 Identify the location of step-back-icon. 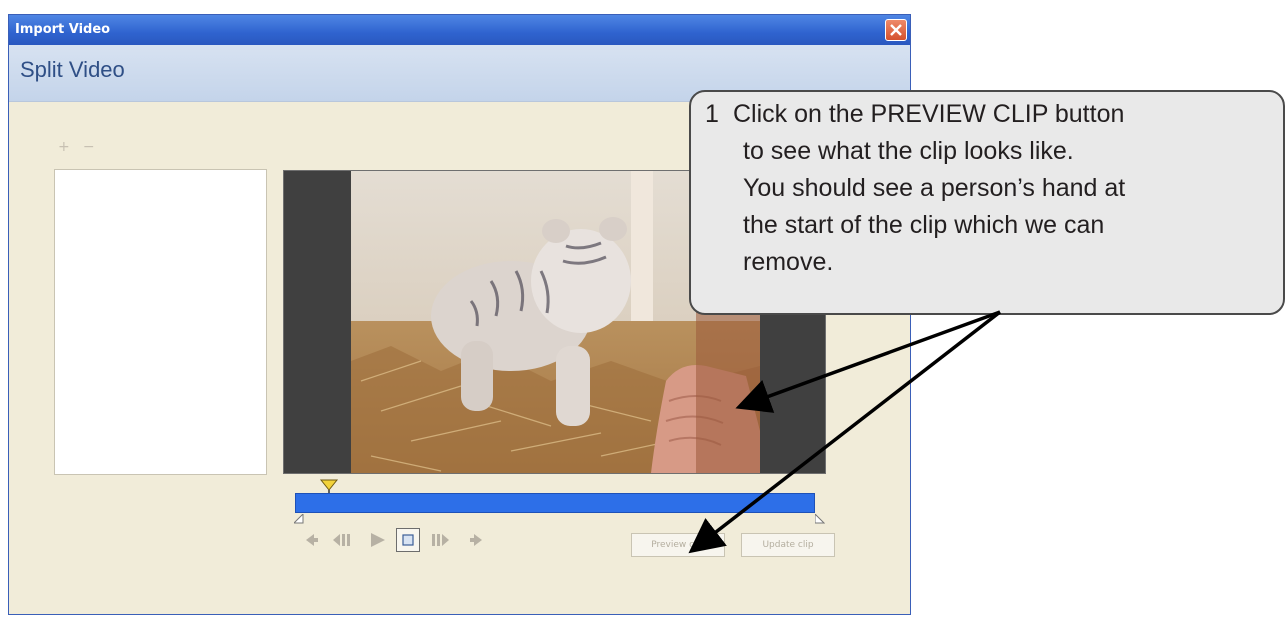
(342, 540).